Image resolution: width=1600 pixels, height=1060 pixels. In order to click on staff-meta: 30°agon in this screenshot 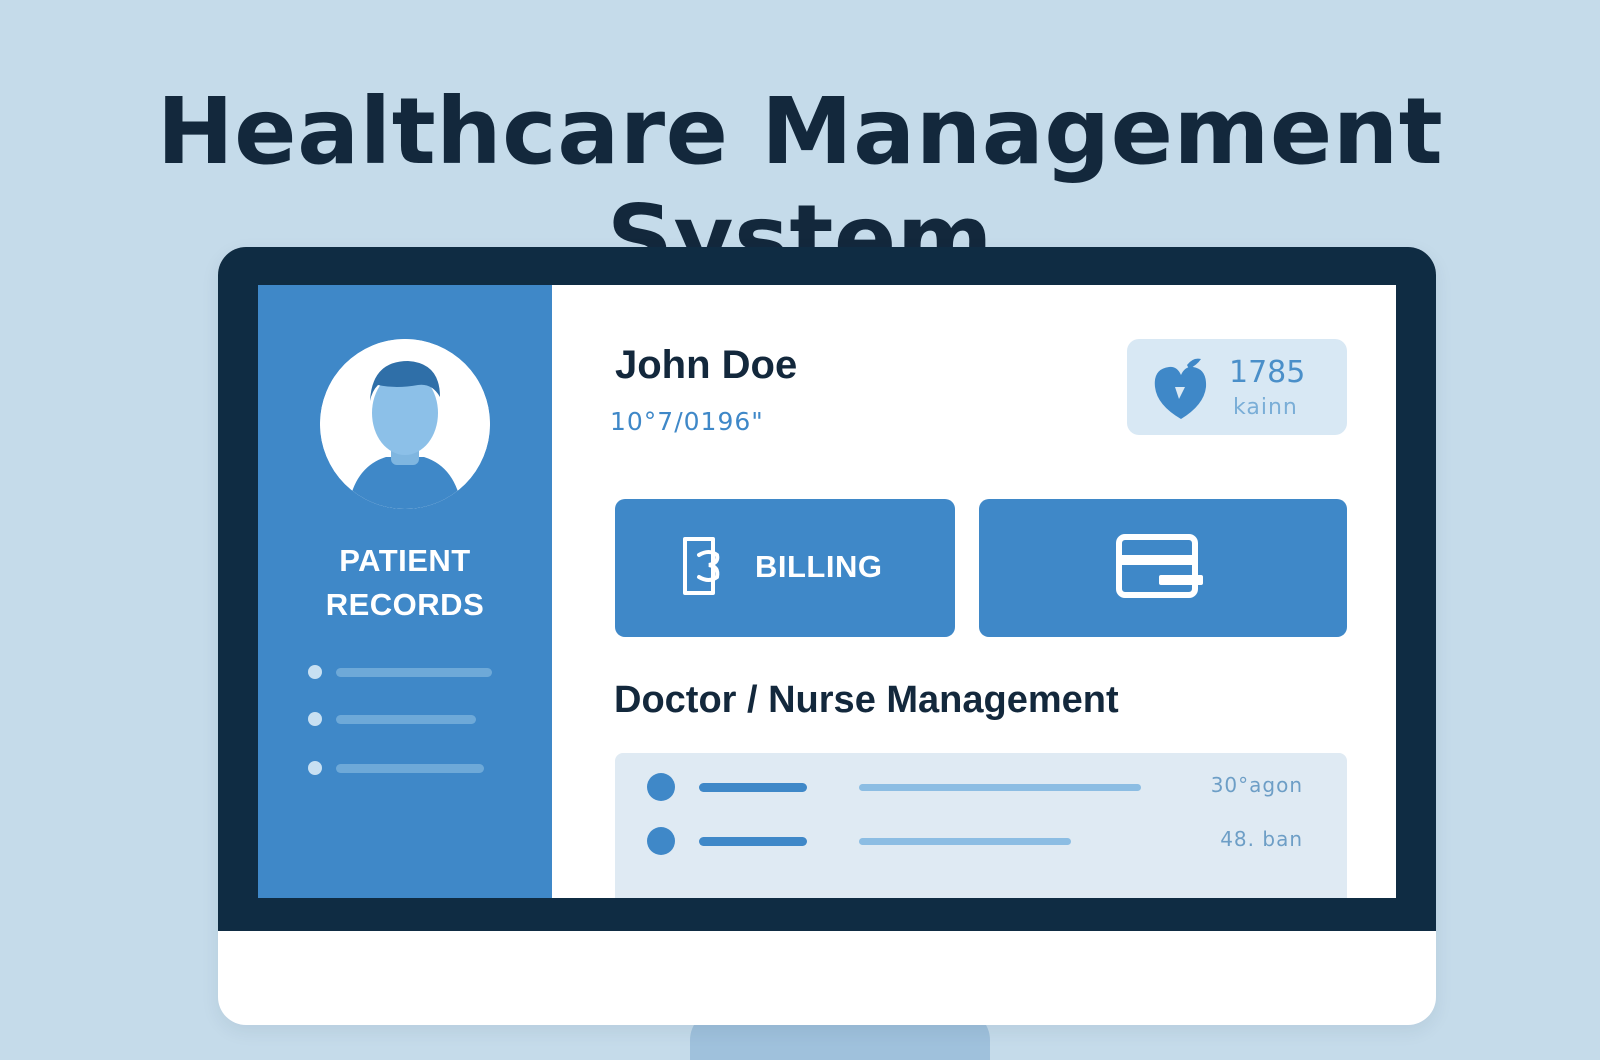, I will do `click(1256, 785)`.